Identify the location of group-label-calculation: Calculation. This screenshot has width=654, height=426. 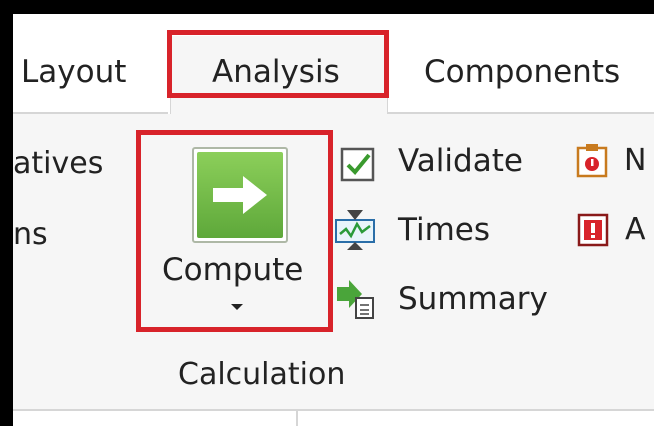
(262, 374).